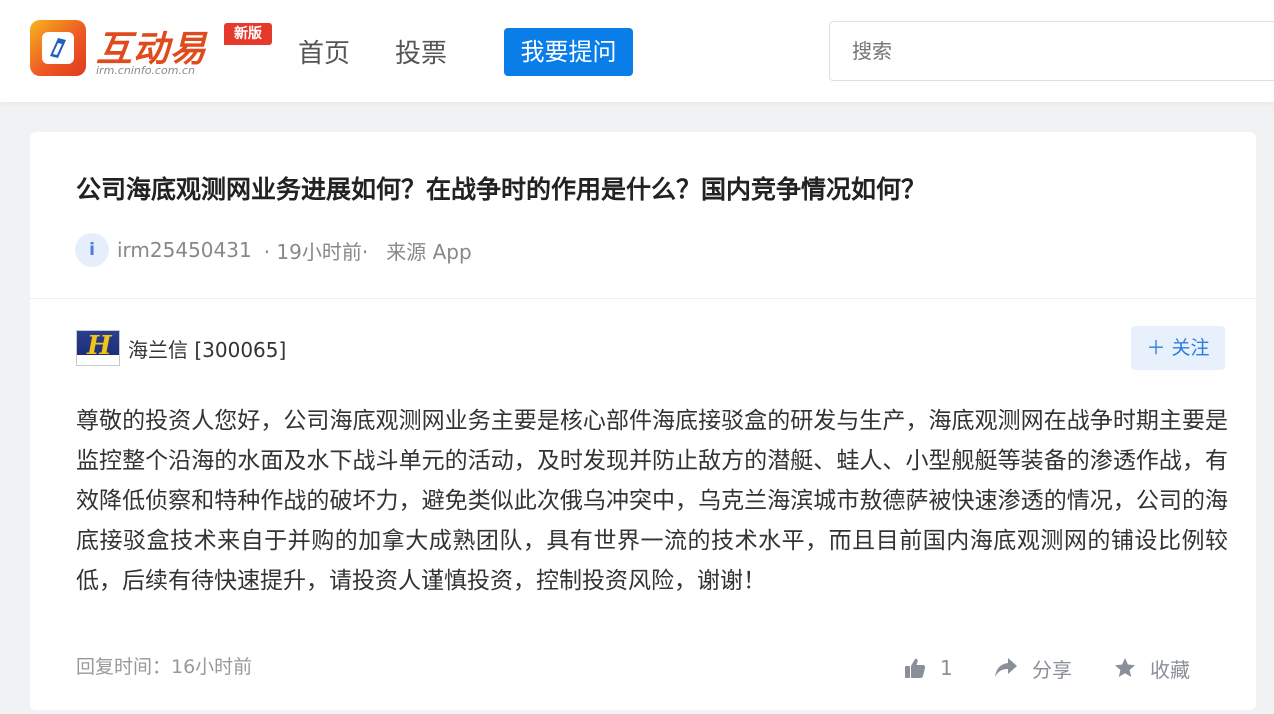  I want to click on company-info: H 海兰信 [300065], so click(181, 348).